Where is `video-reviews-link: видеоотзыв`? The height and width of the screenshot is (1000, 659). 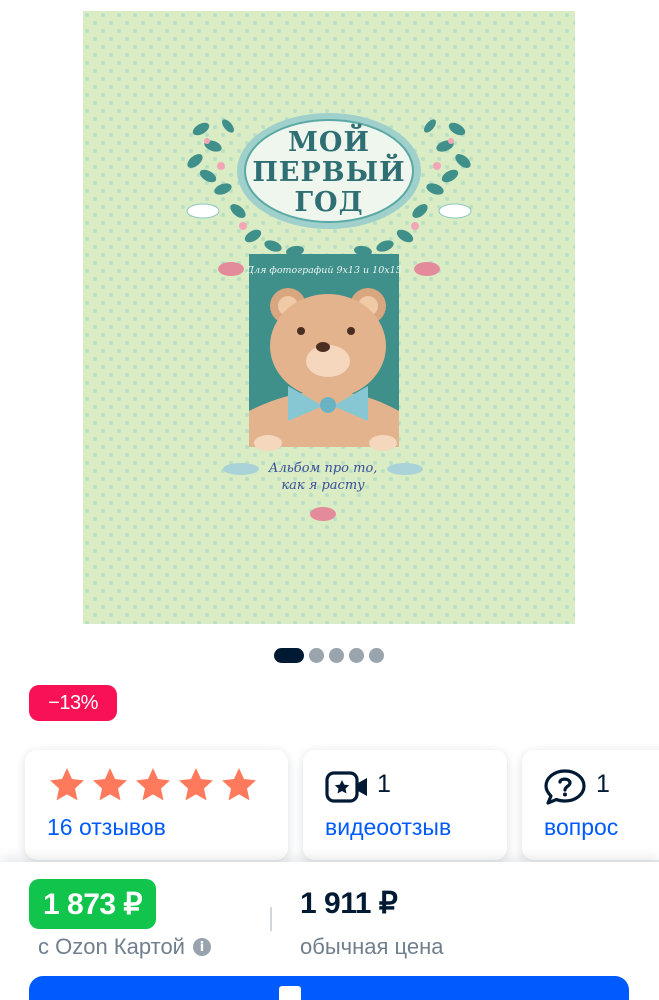 video-reviews-link: видеоотзыв is located at coordinates (388, 827).